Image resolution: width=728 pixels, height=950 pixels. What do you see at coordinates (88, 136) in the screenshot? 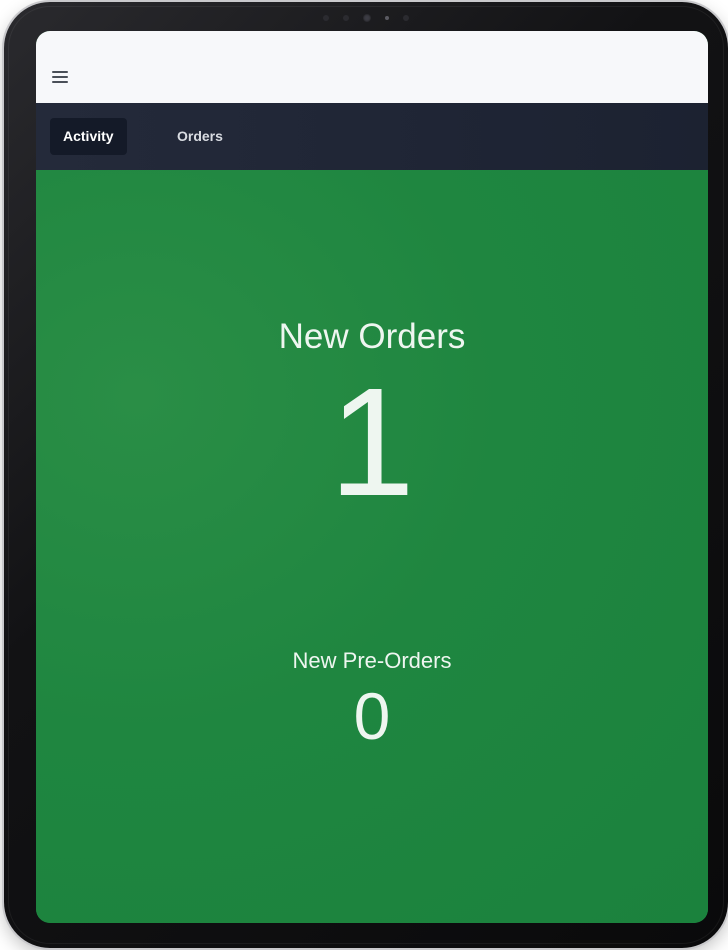
I see `tab-activity: Activity` at bounding box center [88, 136].